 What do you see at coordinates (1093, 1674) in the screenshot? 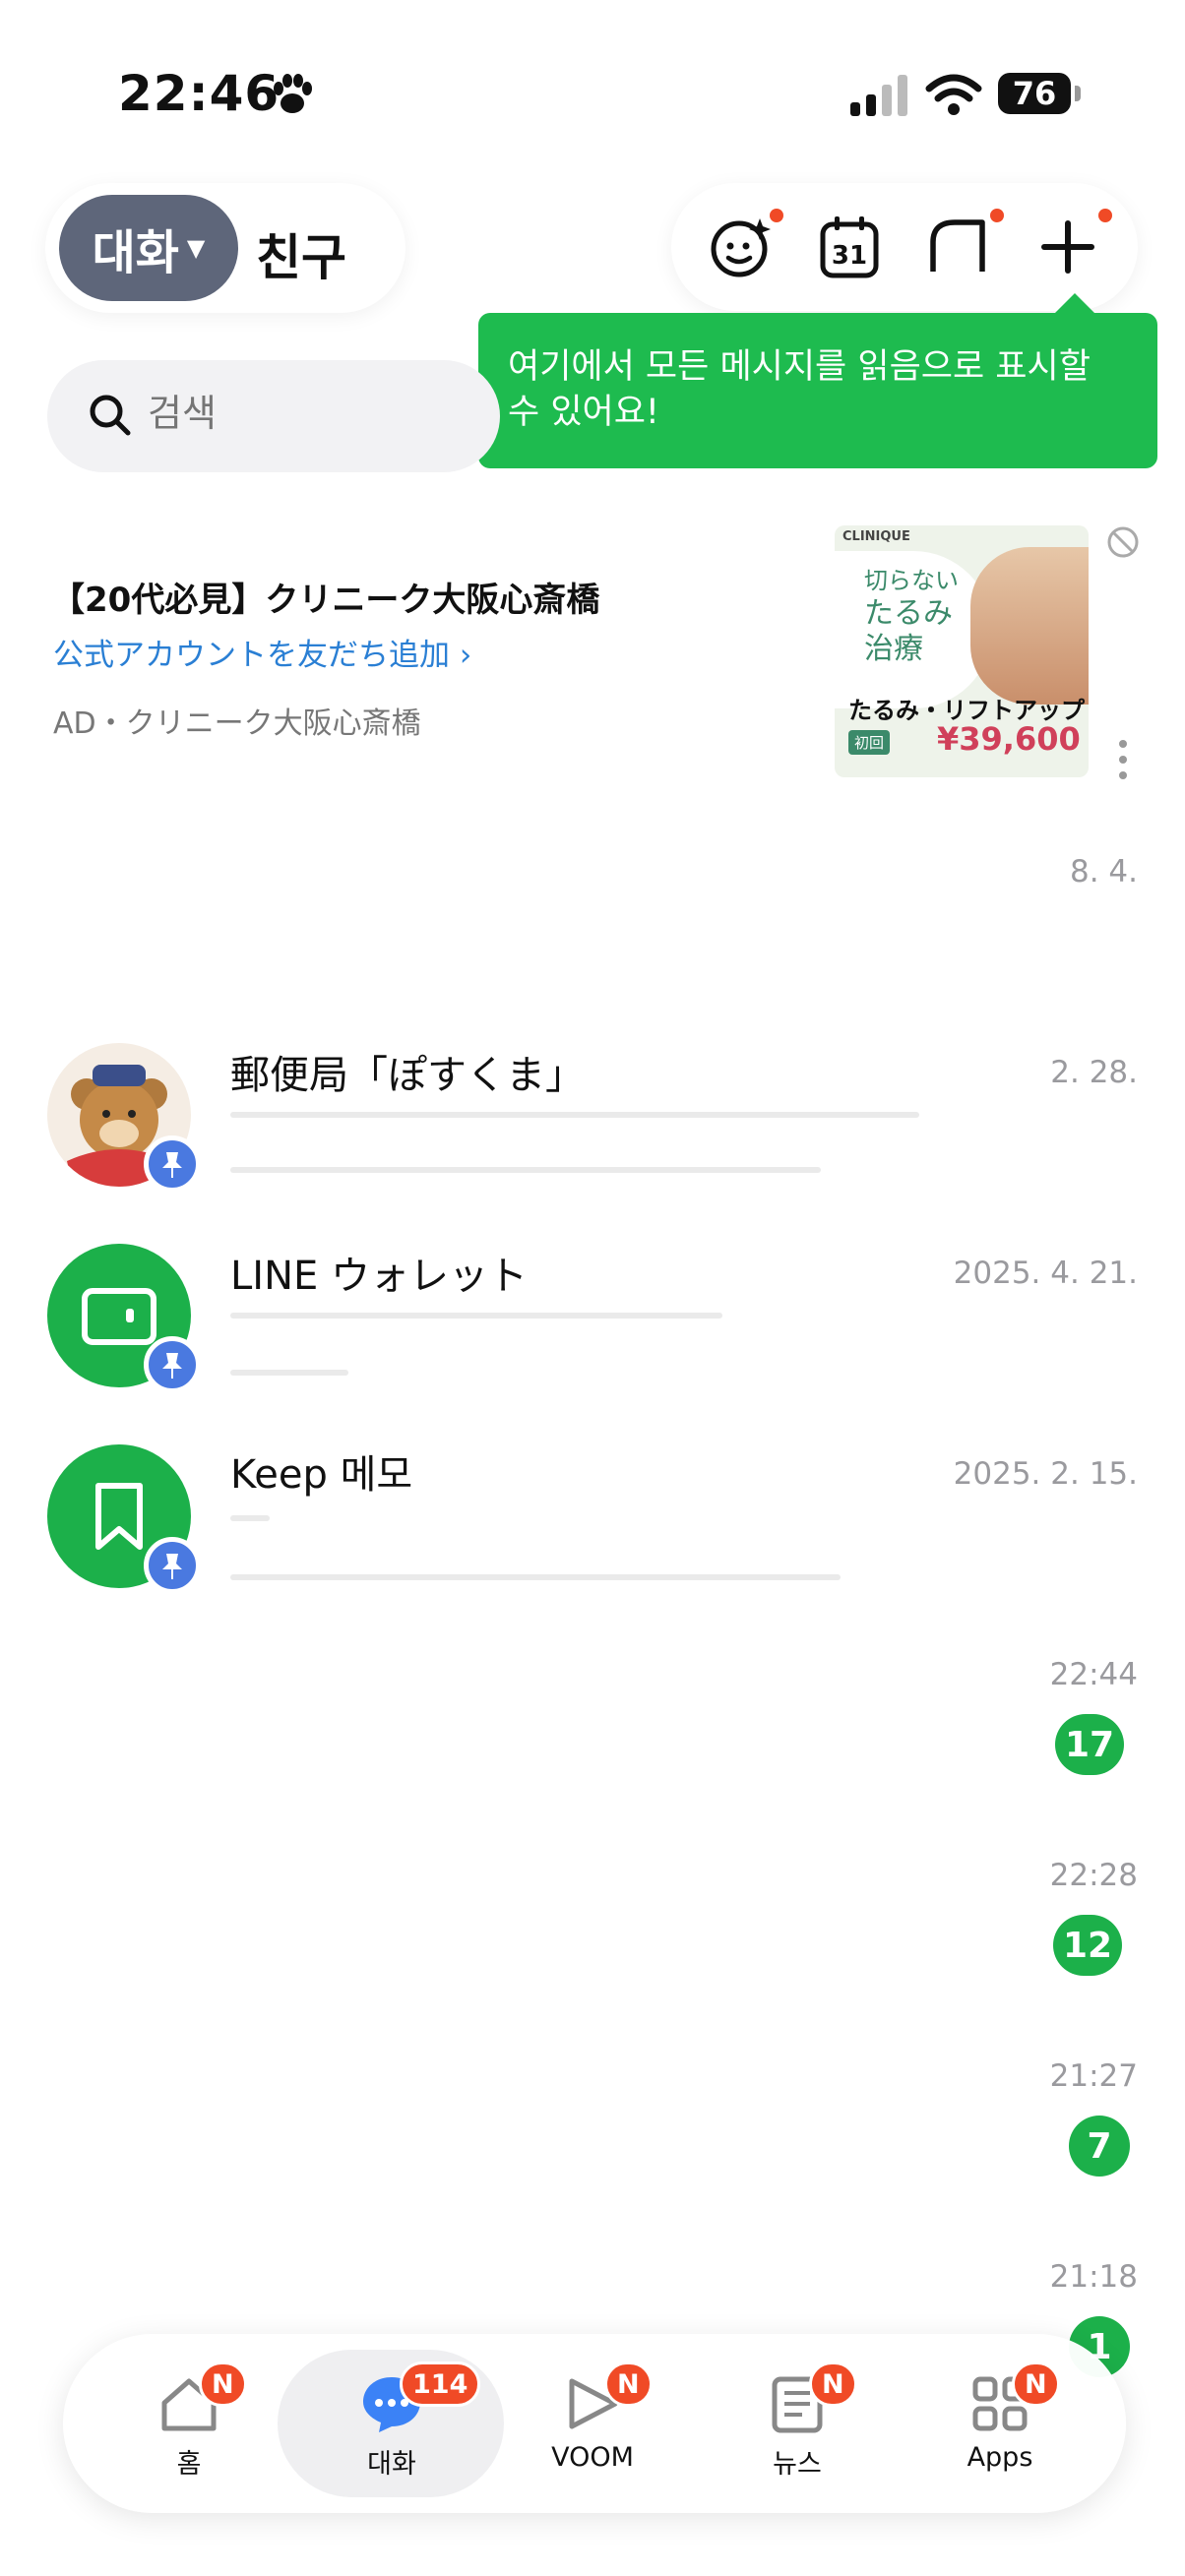
I see `chat-time: 22:44` at bounding box center [1093, 1674].